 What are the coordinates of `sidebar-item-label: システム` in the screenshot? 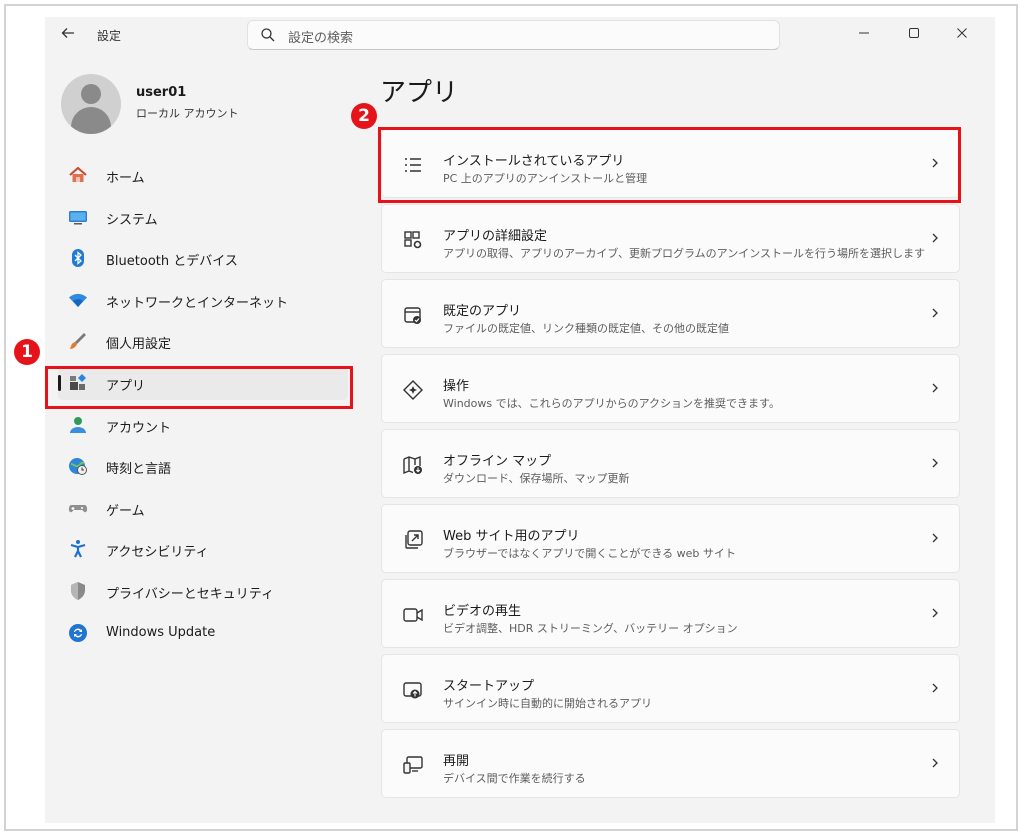 It's located at (132, 220).